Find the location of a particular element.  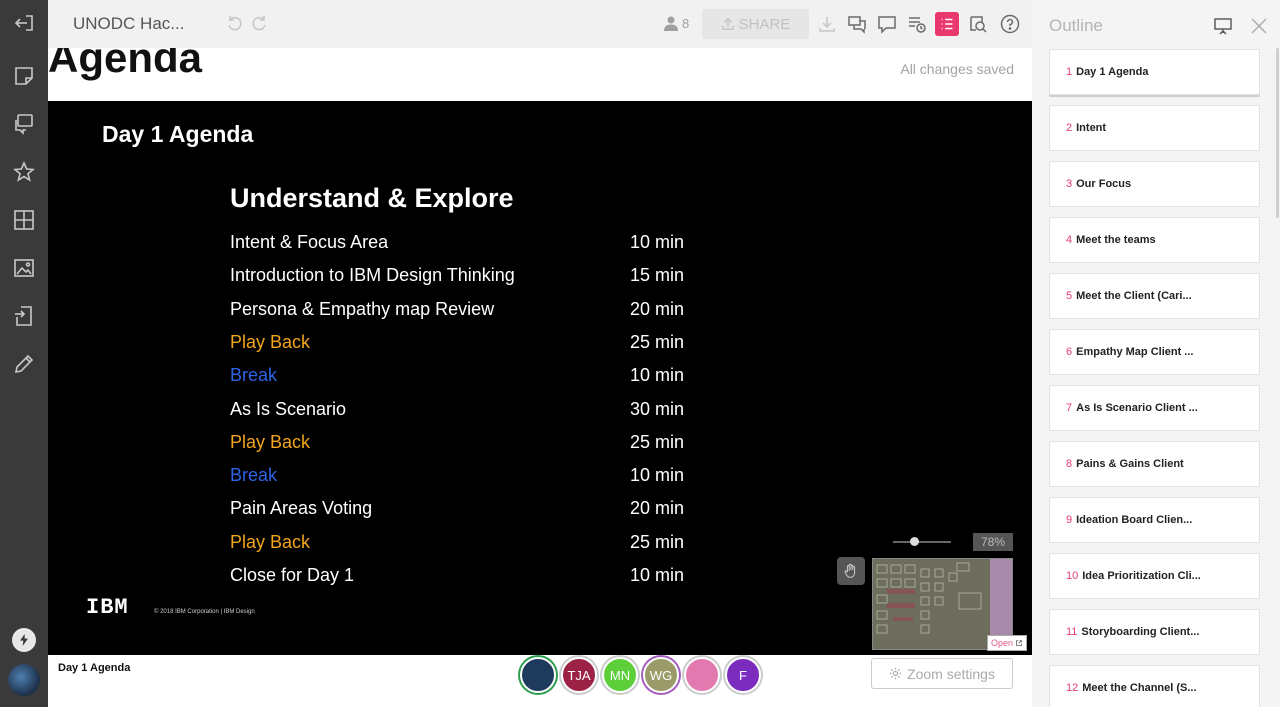

zoom-settings-button: Zoom settings is located at coordinates (942, 673).